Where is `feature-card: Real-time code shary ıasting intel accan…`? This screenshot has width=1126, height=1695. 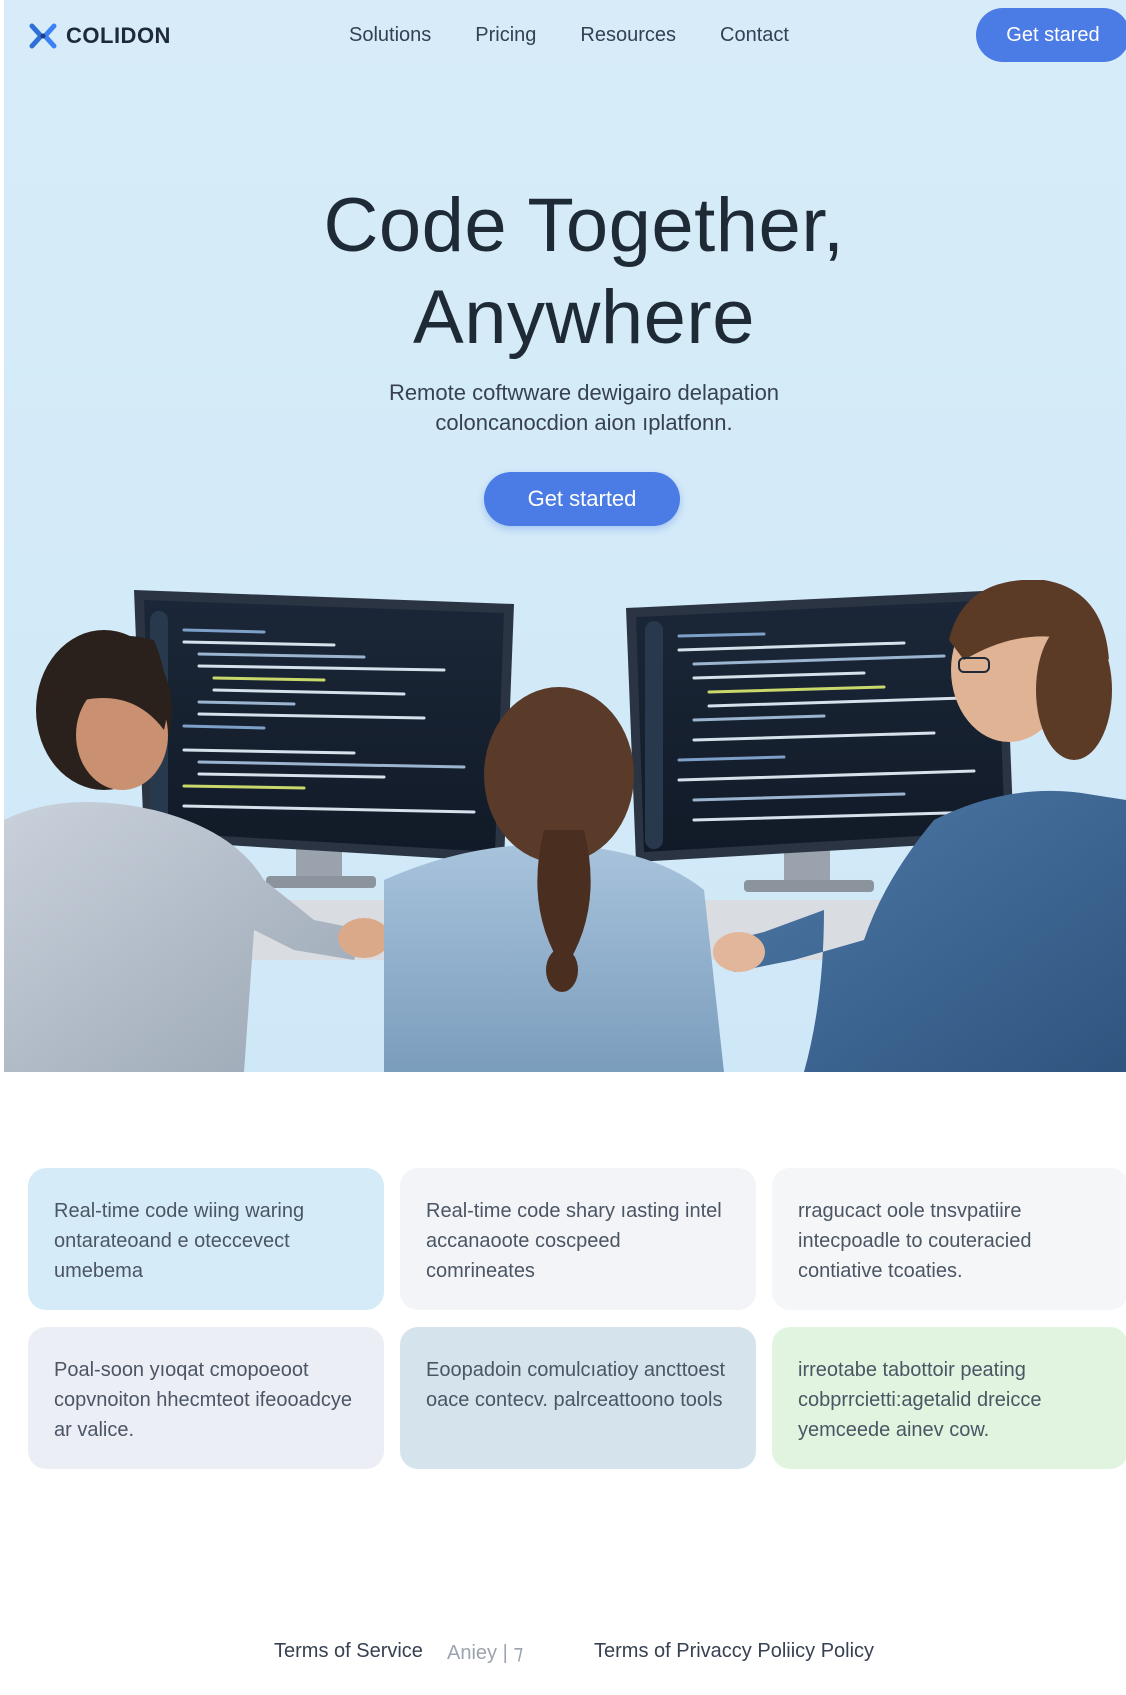
feature-card: Real-time code shary ıasting intel accan… is located at coordinates (578, 1239).